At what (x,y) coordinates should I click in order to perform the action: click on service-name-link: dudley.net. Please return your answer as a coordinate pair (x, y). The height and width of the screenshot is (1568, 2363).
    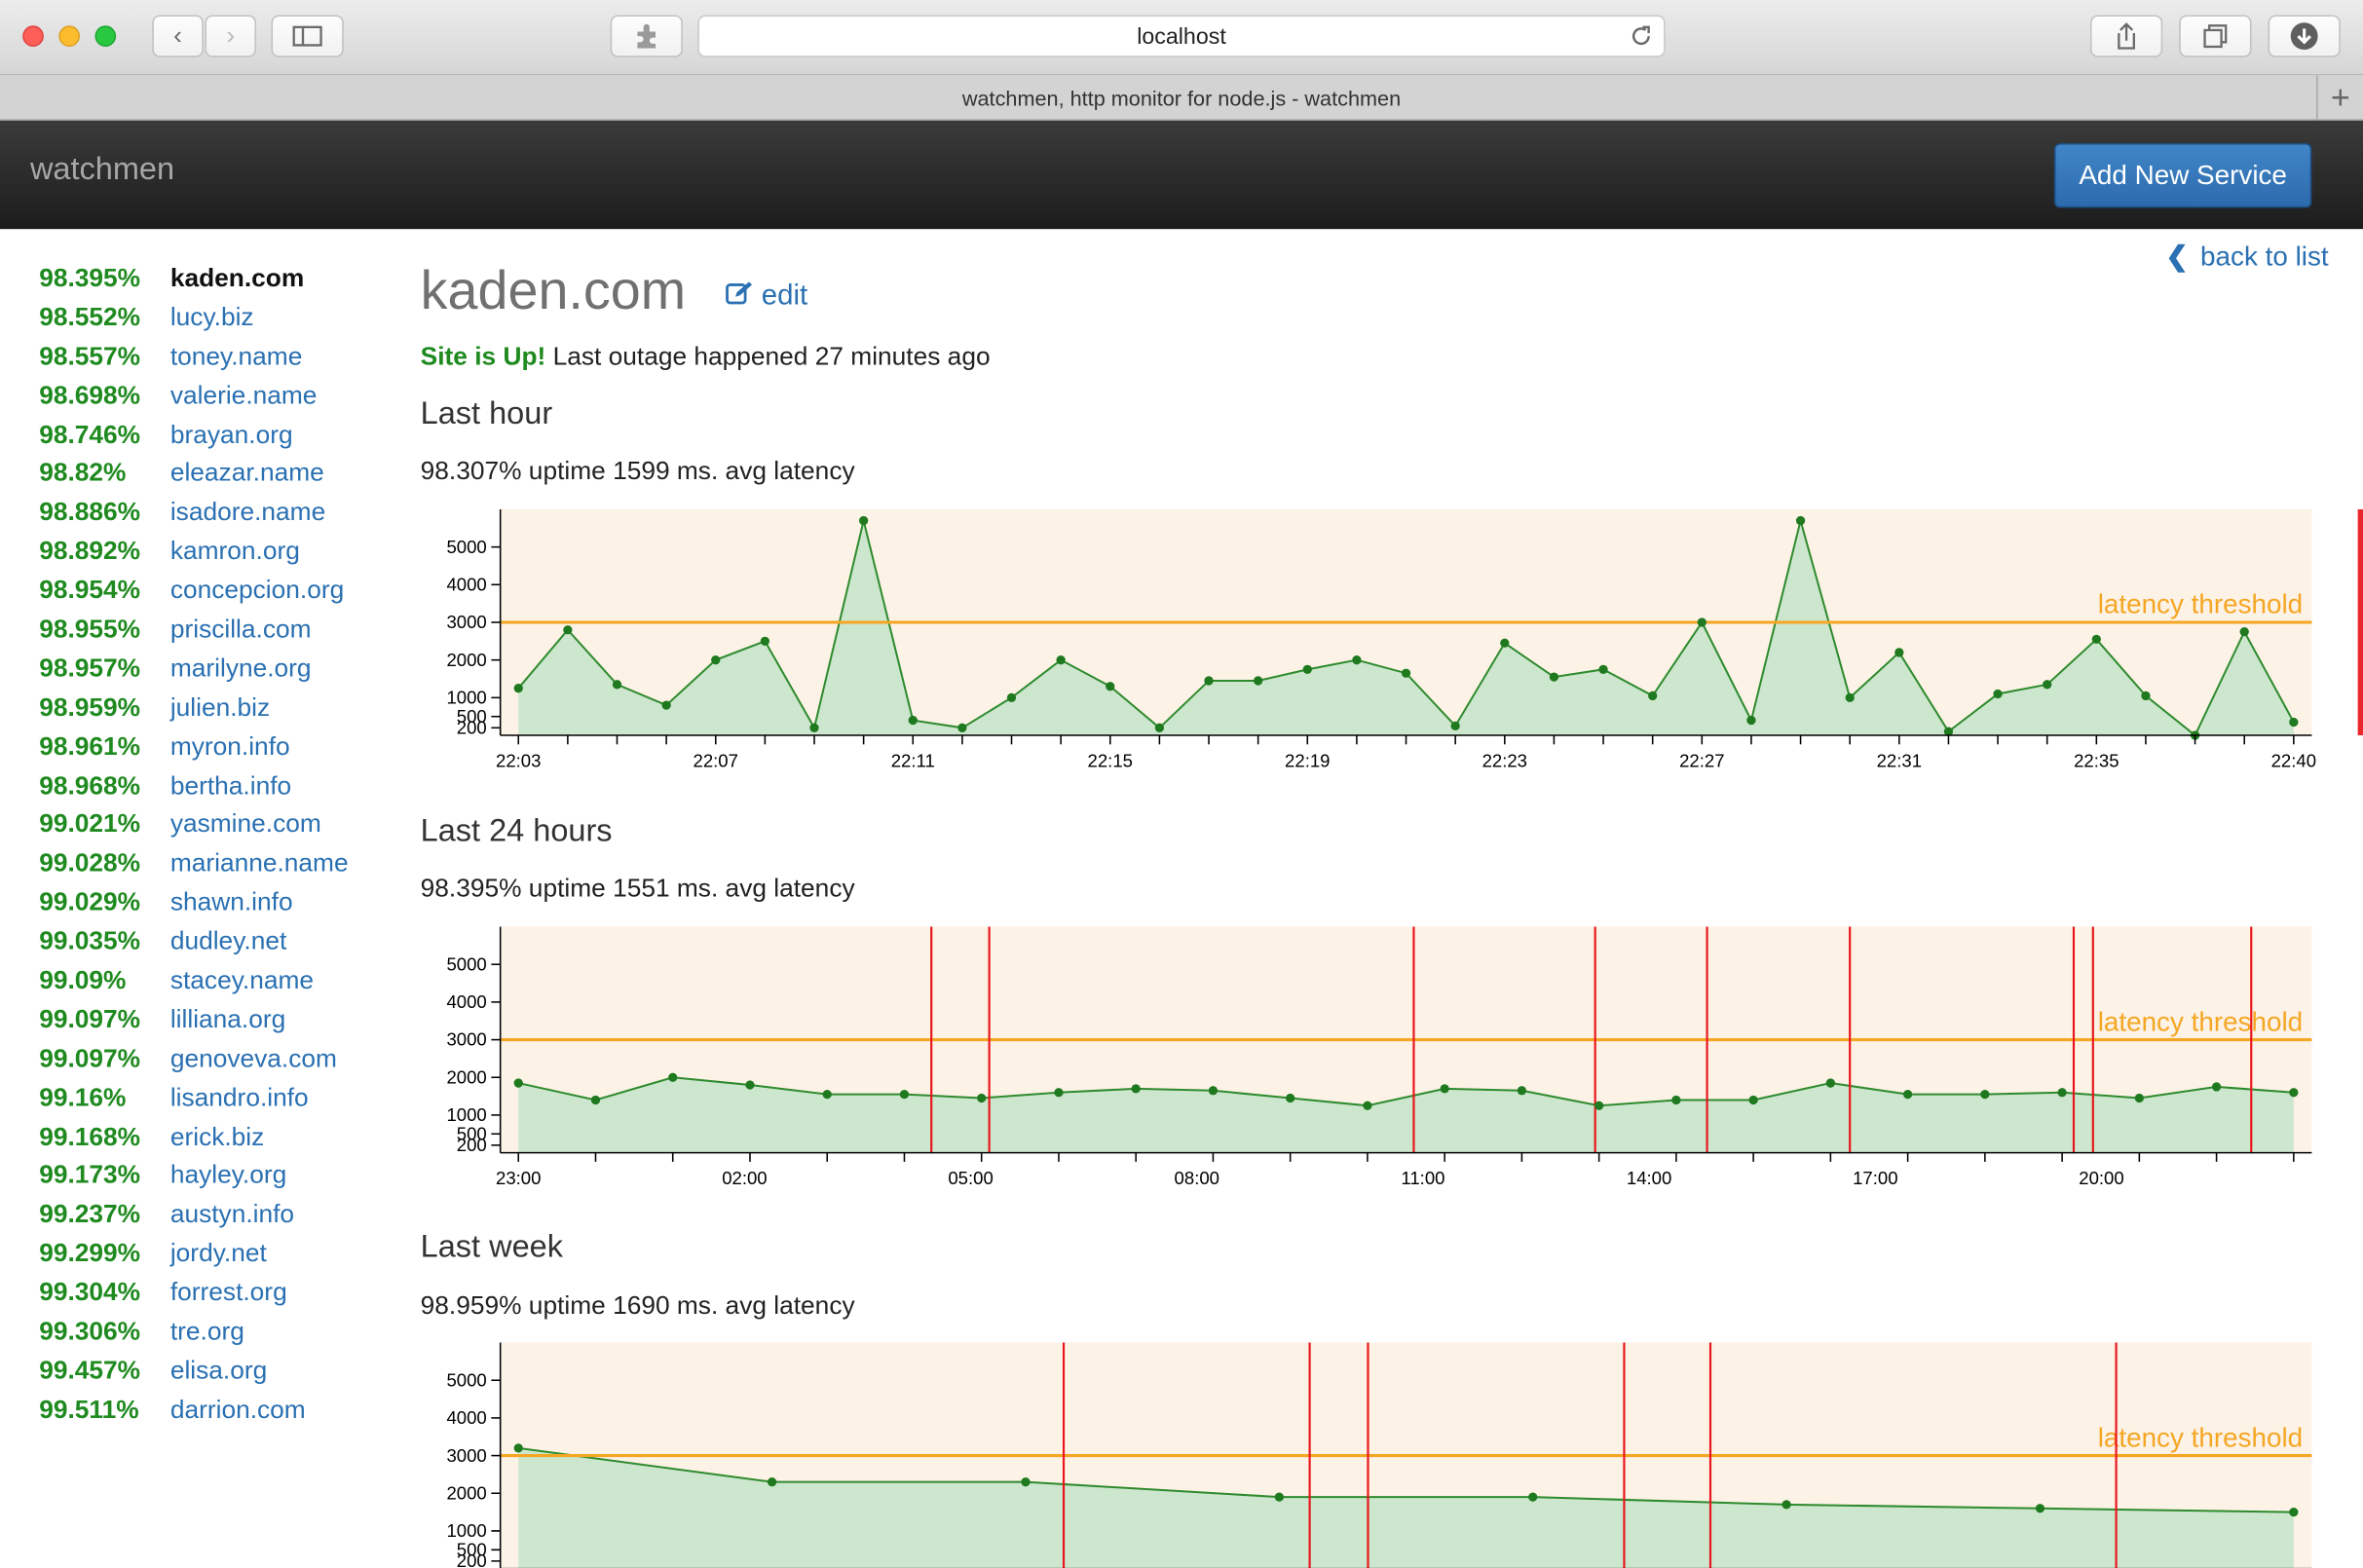
    Looking at the image, I should click on (228, 941).